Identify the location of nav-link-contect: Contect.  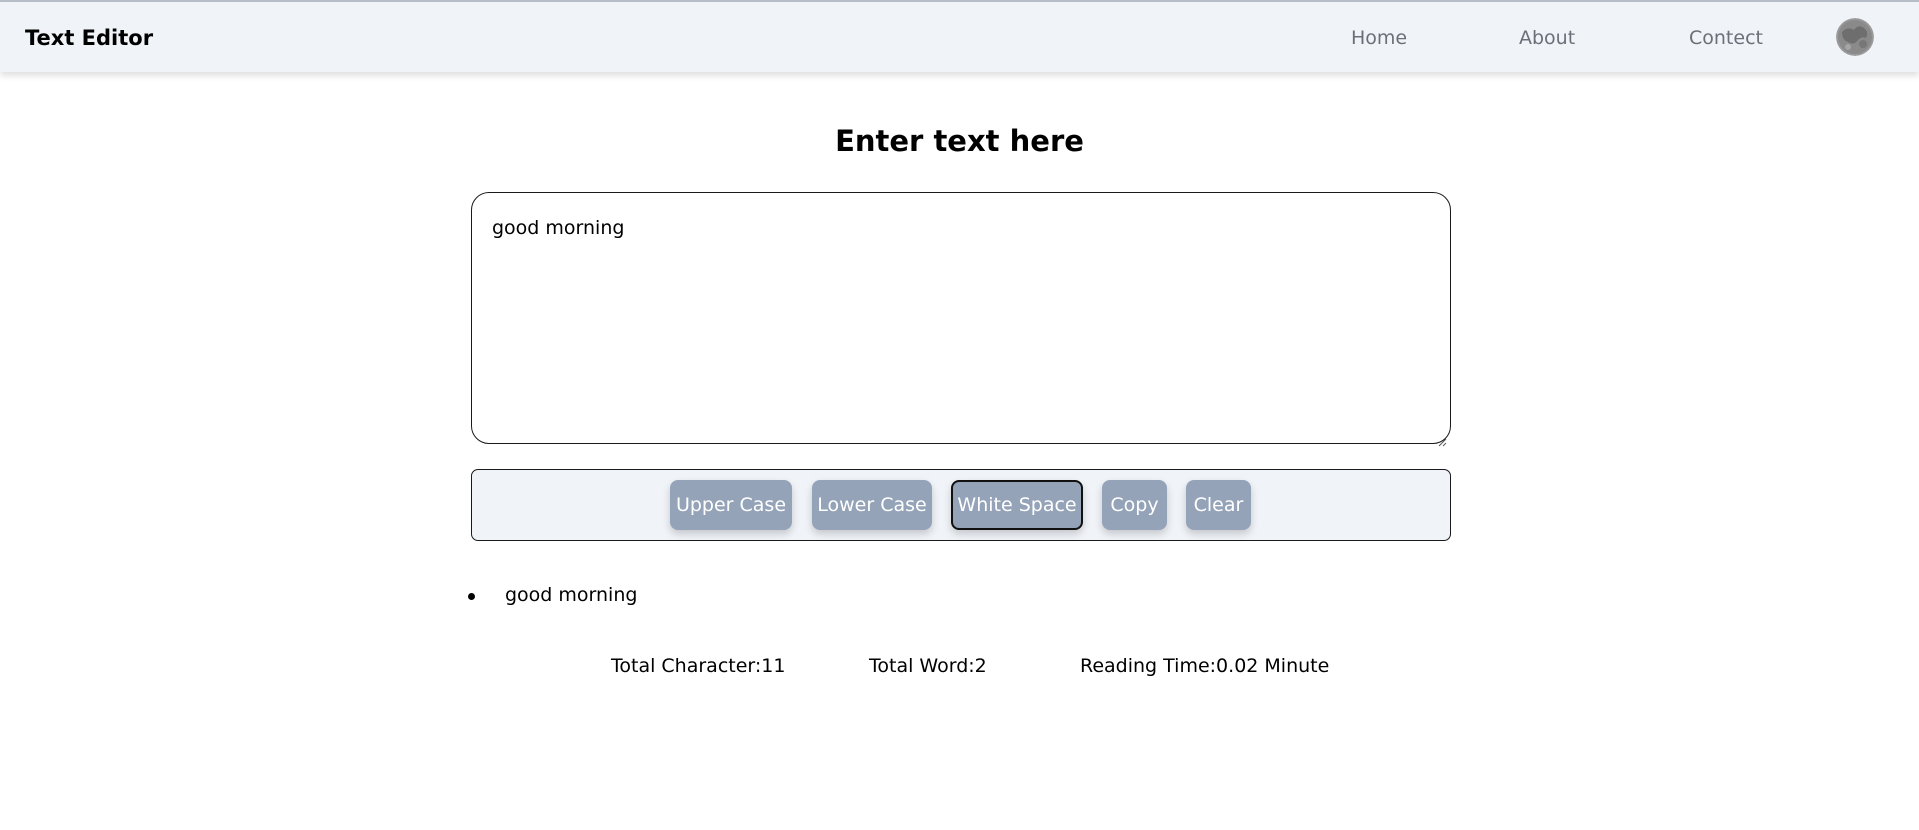
(1726, 38).